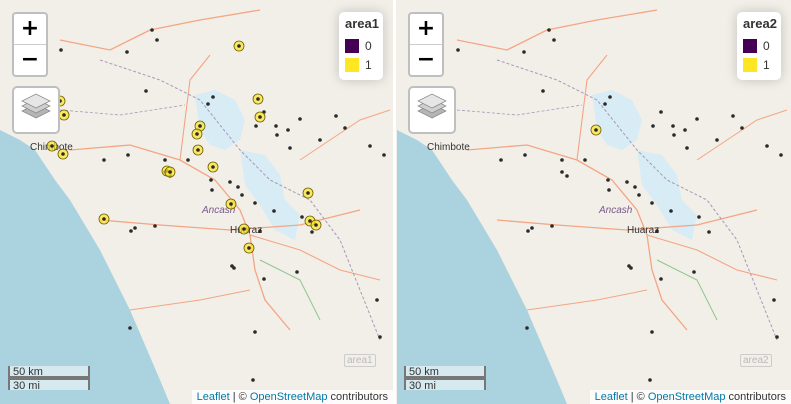  Describe the element at coordinates (289, 397) in the screenshot. I see `osm-link: OpenStreetMap` at that location.